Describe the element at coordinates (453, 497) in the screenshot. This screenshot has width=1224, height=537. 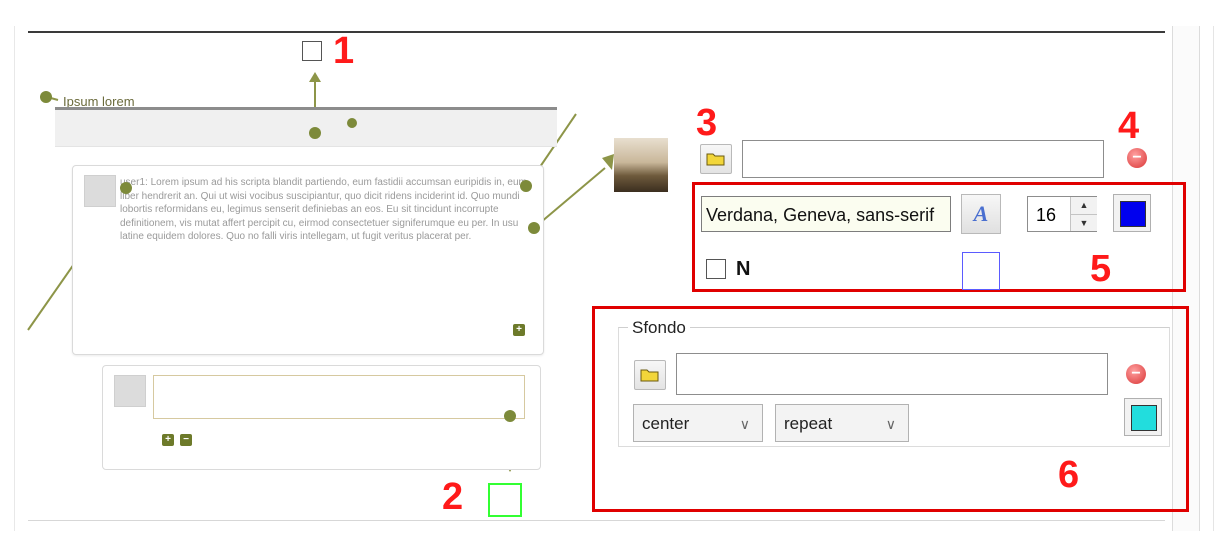
I see `callout-2: 2` at that location.